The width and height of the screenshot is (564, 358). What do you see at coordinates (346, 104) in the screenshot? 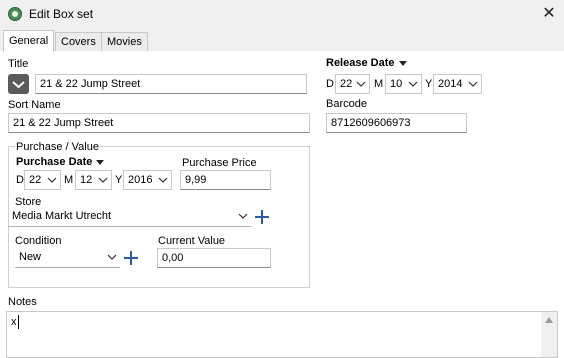
I see `barcode-label: Barcode` at bounding box center [346, 104].